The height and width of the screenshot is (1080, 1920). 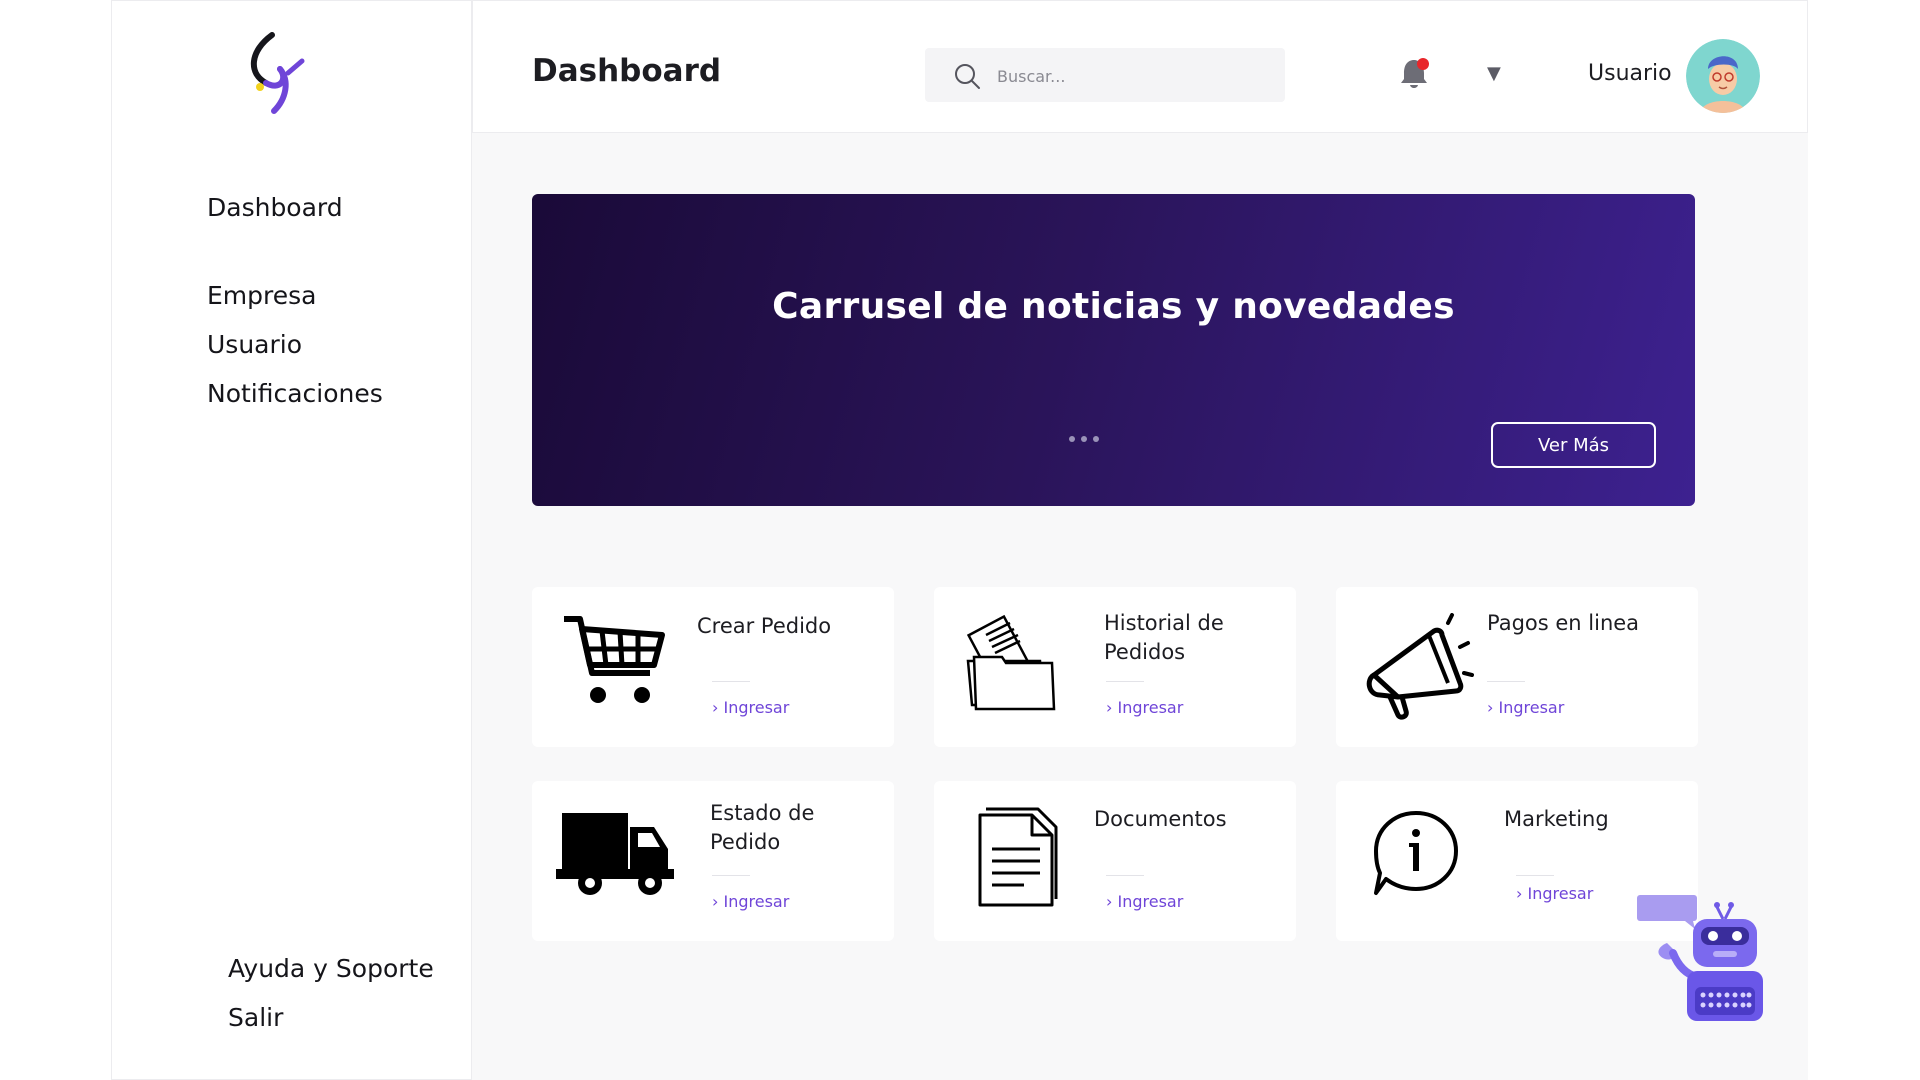 What do you see at coordinates (1113, 306) in the screenshot?
I see `carousel-title: Carrusel de noticias y novedades` at bounding box center [1113, 306].